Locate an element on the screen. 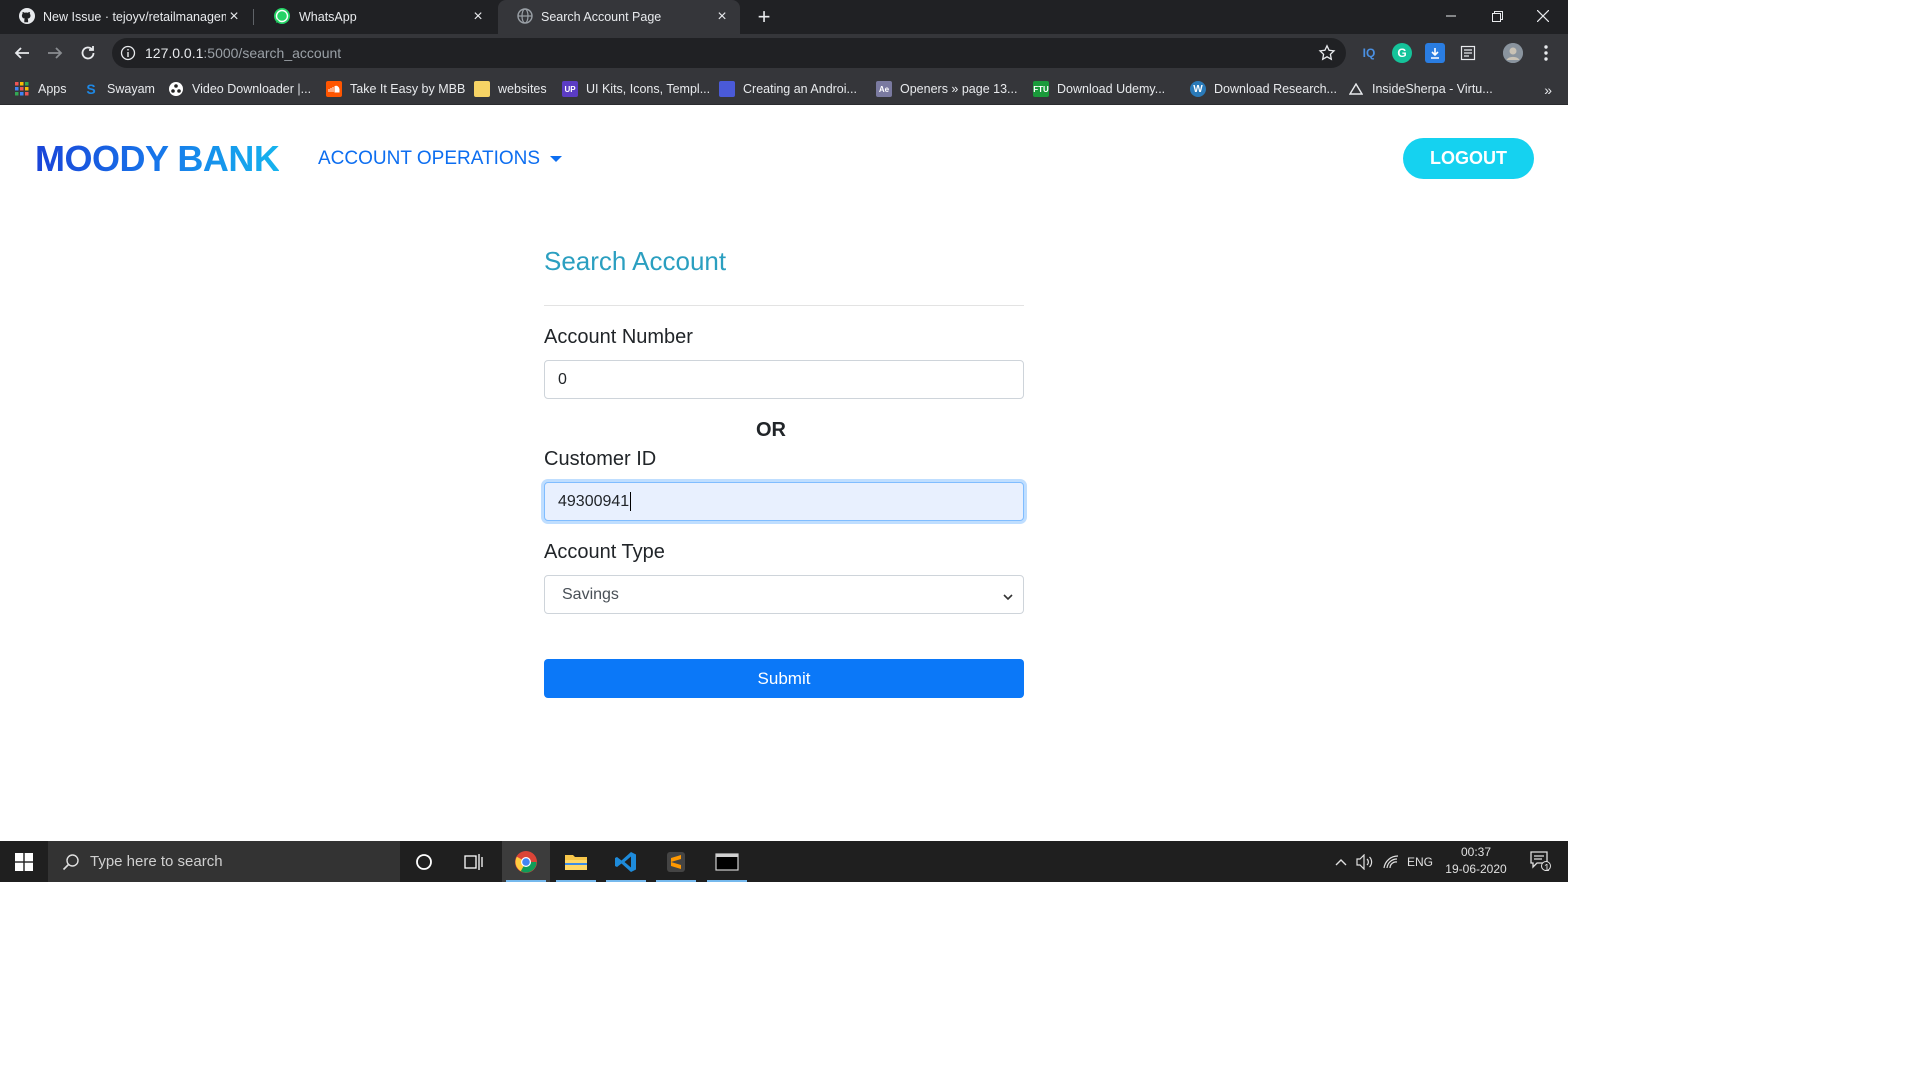 The width and height of the screenshot is (1920, 1080). taskbar-chrome is located at coordinates (526, 861).